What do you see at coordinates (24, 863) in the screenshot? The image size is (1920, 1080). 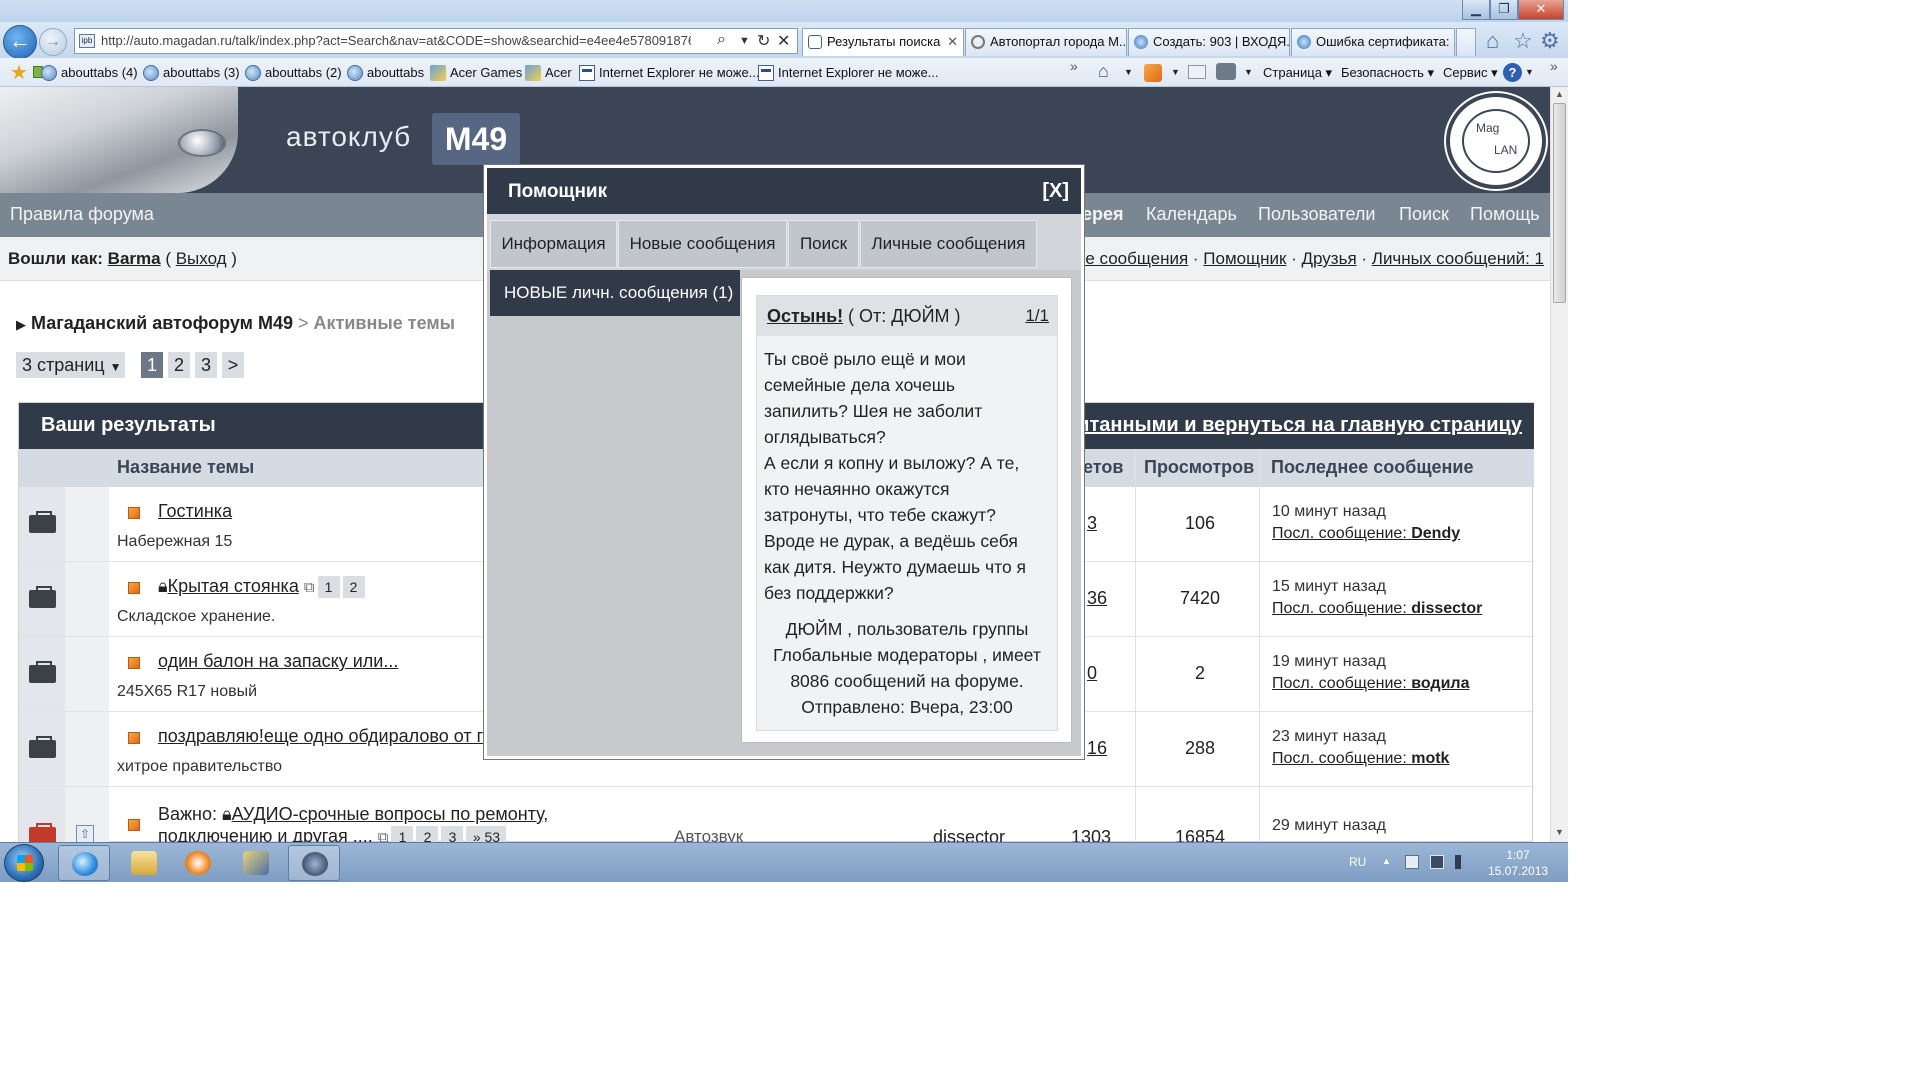 I see `start-button` at bounding box center [24, 863].